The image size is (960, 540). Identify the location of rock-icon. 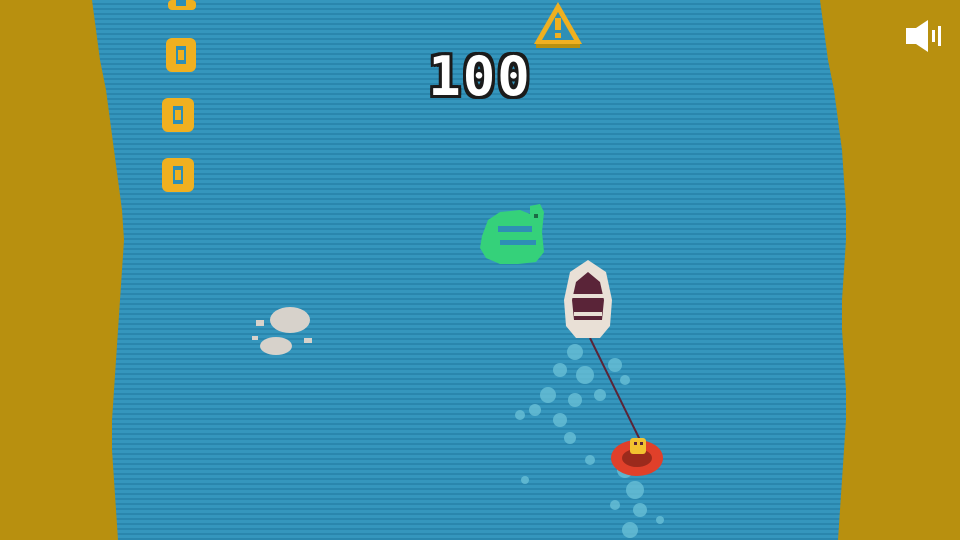
(282, 331).